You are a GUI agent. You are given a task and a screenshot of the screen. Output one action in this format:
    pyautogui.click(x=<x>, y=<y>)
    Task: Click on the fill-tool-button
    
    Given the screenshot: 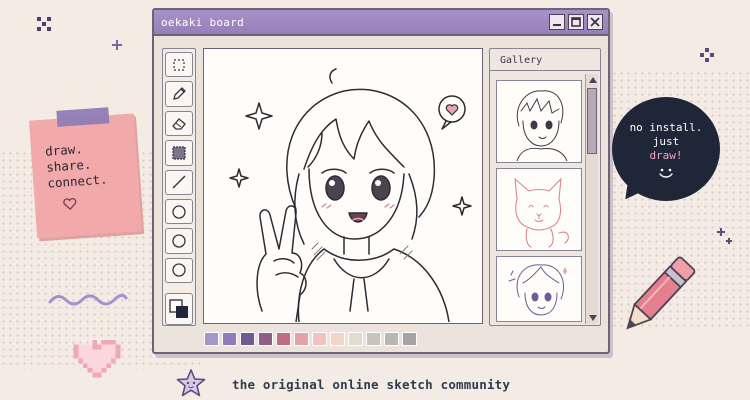 What is the action you would take?
    pyautogui.click(x=179, y=153)
    